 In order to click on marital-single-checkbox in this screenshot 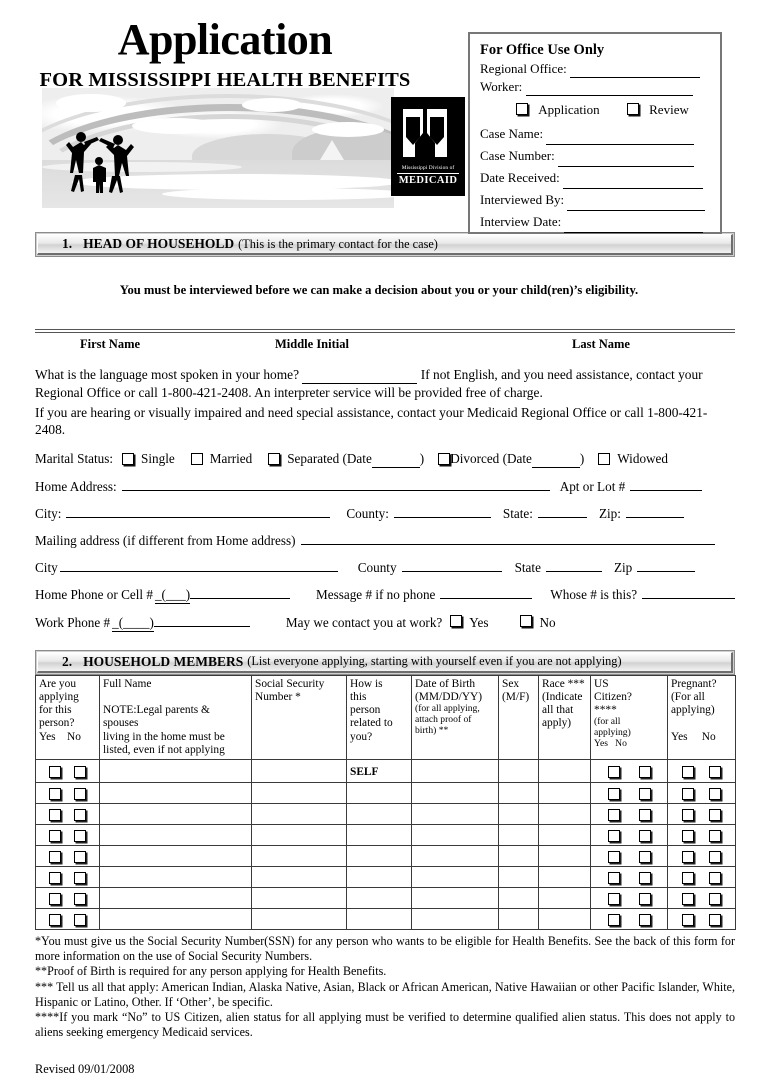, I will do `click(128, 459)`.